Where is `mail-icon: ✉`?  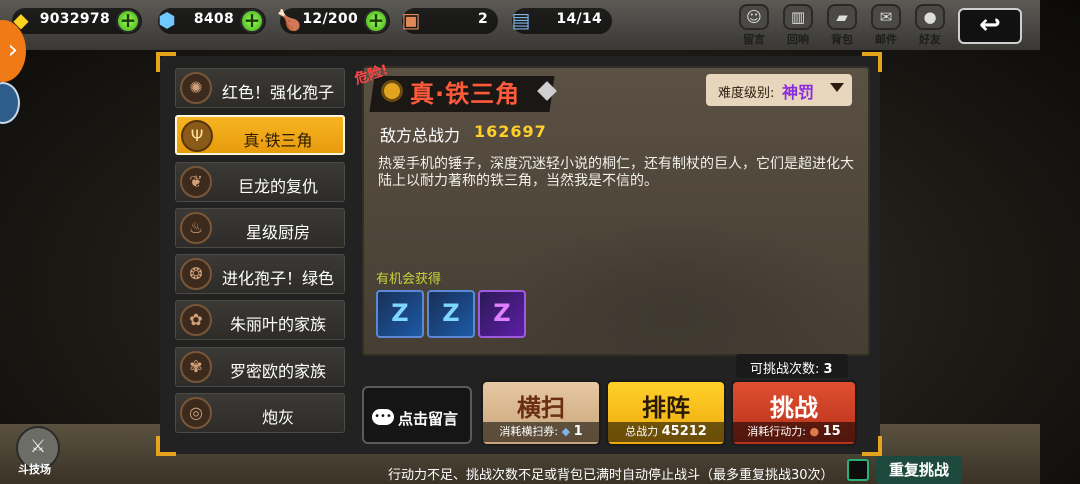 mail-icon: ✉ is located at coordinates (886, 17).